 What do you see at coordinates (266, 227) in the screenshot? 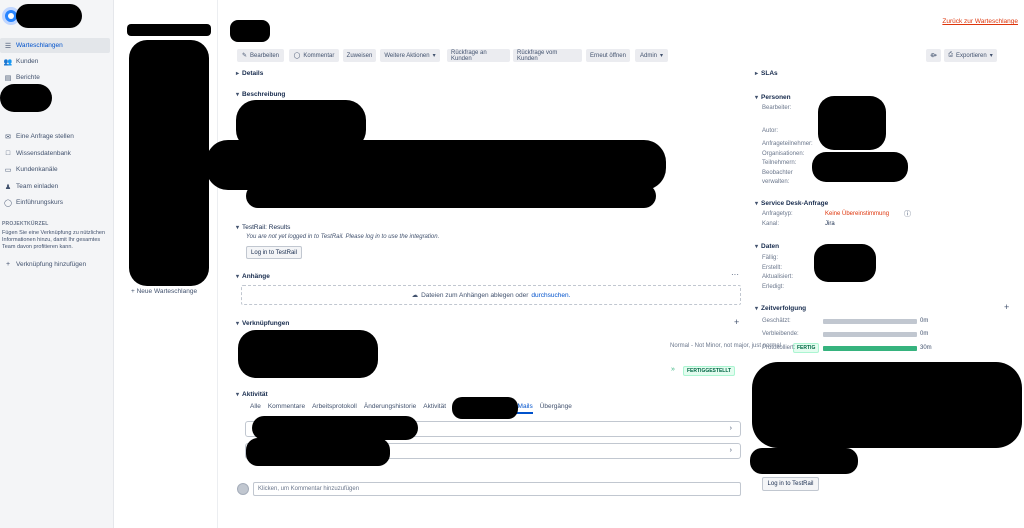
I see `testrail-heading: TestRail: Results` at bounding box center [266, 227].